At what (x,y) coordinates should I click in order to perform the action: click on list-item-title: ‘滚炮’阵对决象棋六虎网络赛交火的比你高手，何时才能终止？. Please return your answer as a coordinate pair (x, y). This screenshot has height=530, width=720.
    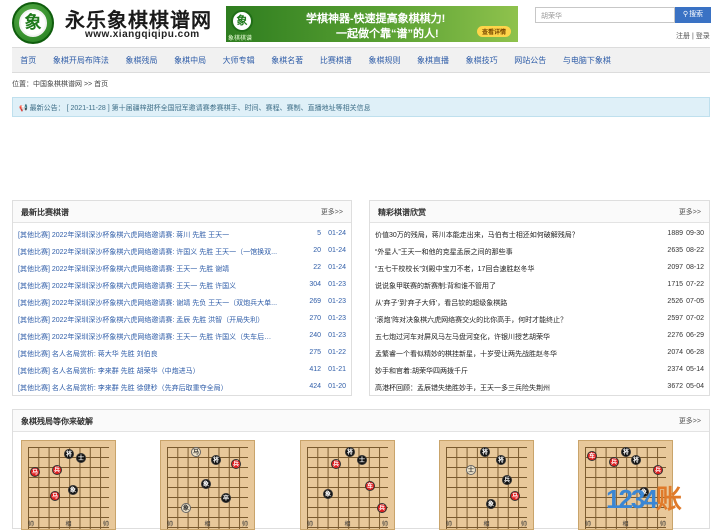
    Looking at the image, I should click on (515, 320).